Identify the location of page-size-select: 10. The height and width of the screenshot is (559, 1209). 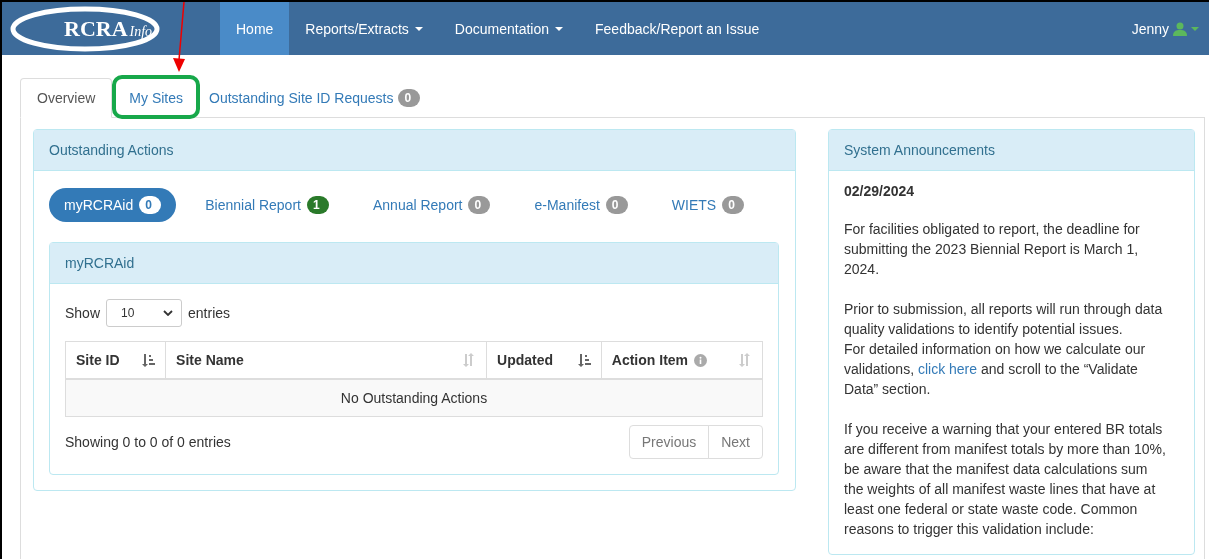
(144, 313).